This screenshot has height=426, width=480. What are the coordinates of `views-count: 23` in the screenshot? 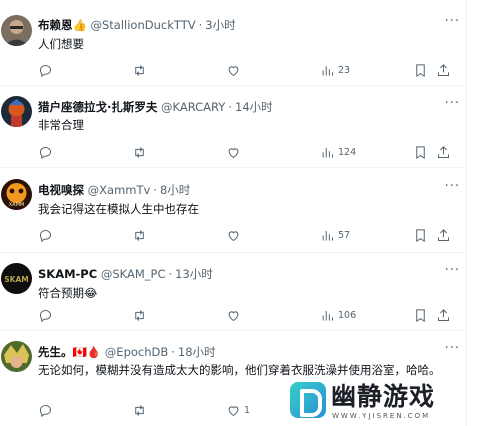 It's located at (344, 70).